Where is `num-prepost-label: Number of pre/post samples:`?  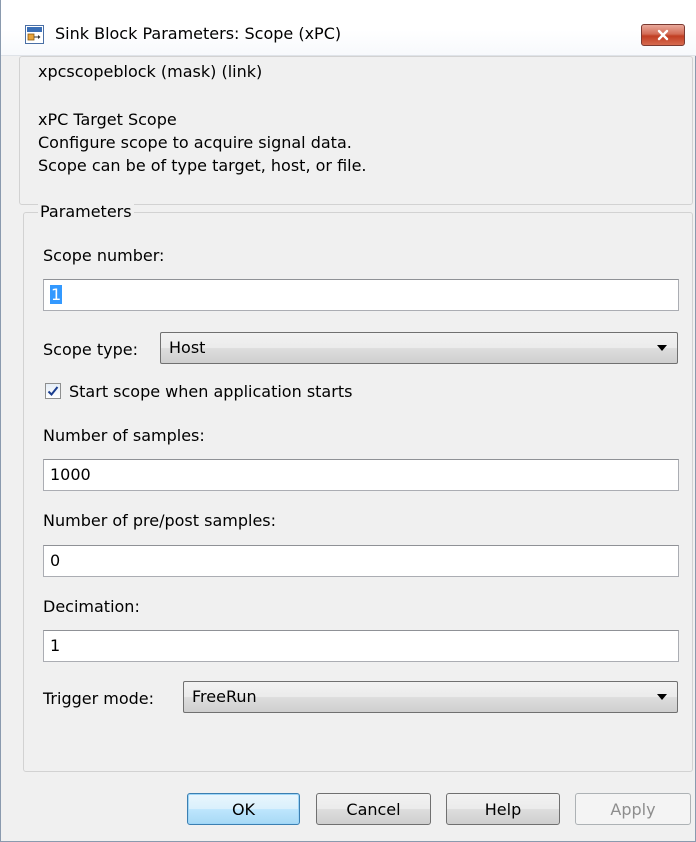 num-prepost-label: Number of pre/post samples: is located at coordinates (160, 520).